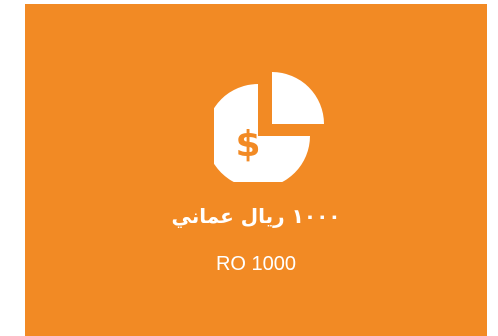 The width and height of the screenshot is (498, 336). What do you see at coordinates (256, 216) in the screenshot?
I see `amount-arabic: ١٠٠٠ ريال عماني` at bounding box center [256, 216].